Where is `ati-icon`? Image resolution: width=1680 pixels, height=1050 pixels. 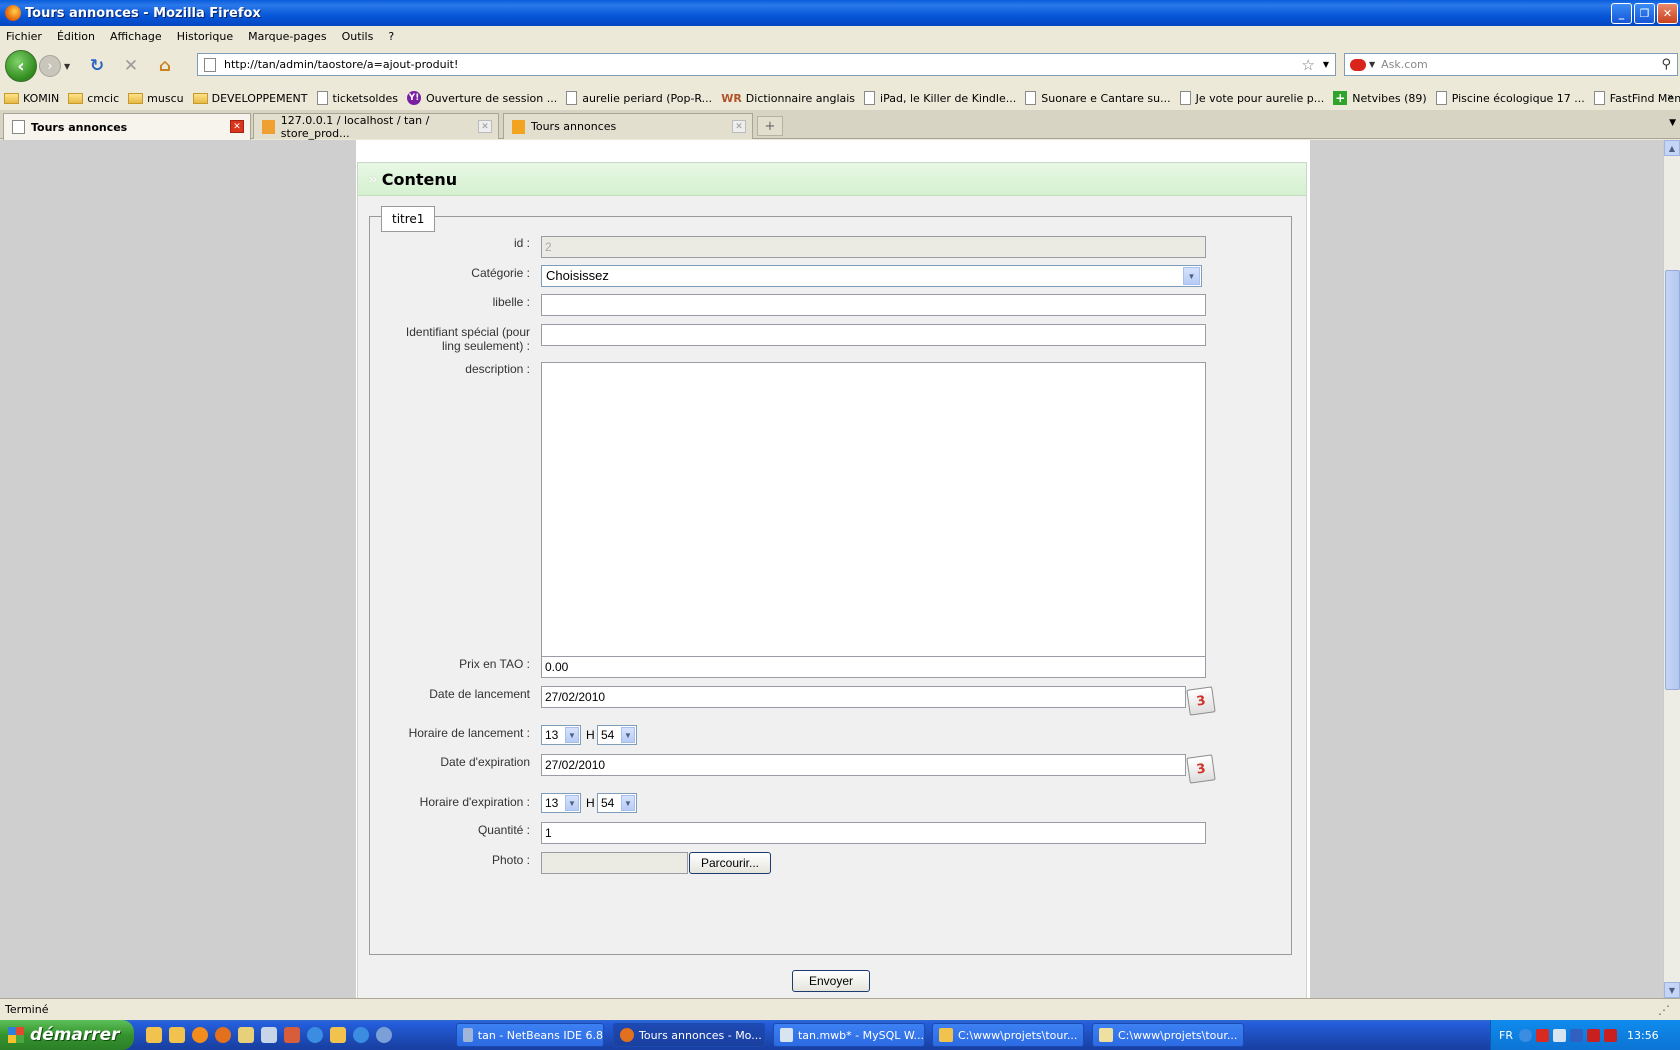 ati-icon is located at coordinates (1542, 1035).